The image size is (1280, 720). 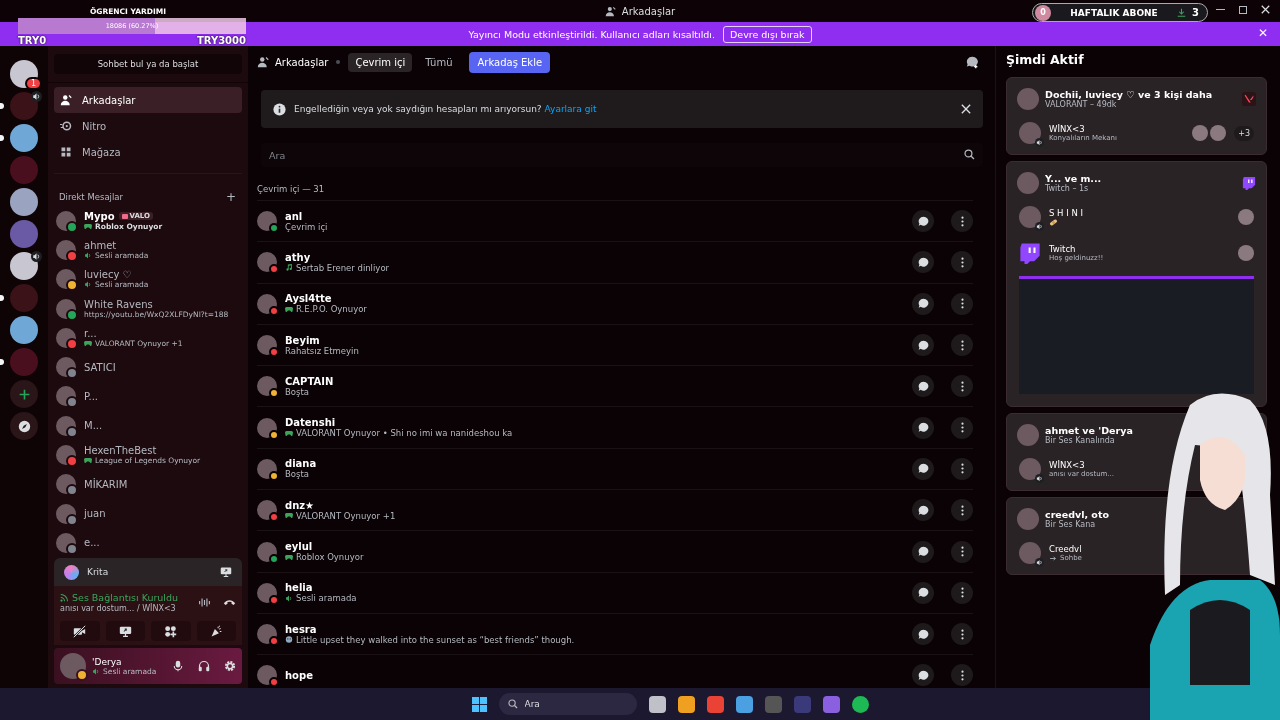 What do you see at coordinates (229, 602) in the screenshot?
I see `disconnect-icon` at bounding box center [229, 602].